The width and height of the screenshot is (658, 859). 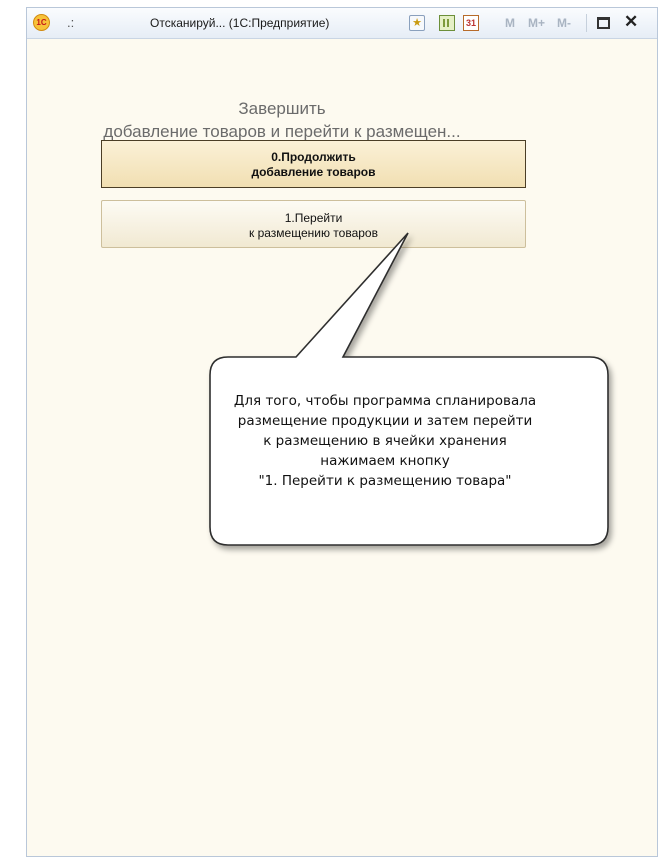 What do you see at coordinates (385, 421) in the screenshot?
I see `callout-line-2: размещение продукции и затем перейти` at bounding box center [385, 421].